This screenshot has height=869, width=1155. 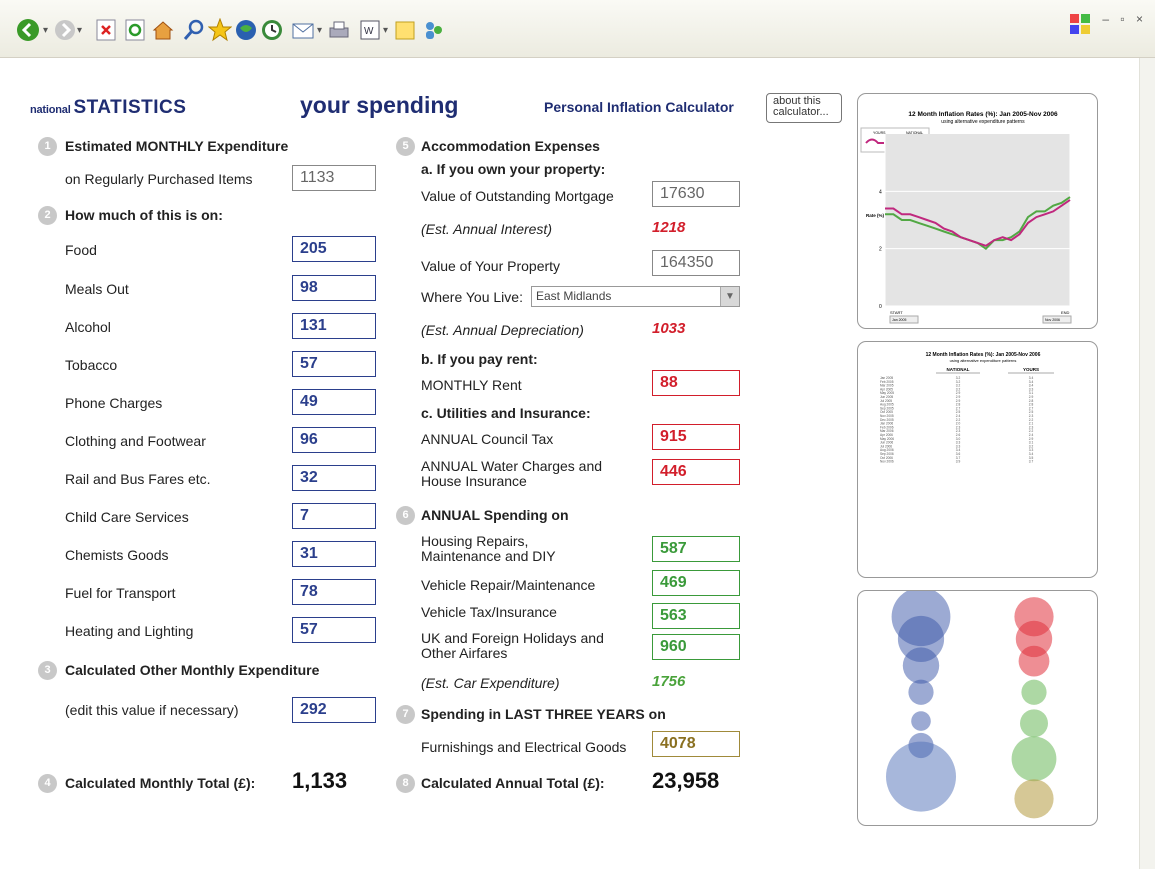 What do you see at coordinates (334, 402) in the screenshot?
I see `item-value-input: 49` at bounding box center [334, 402].